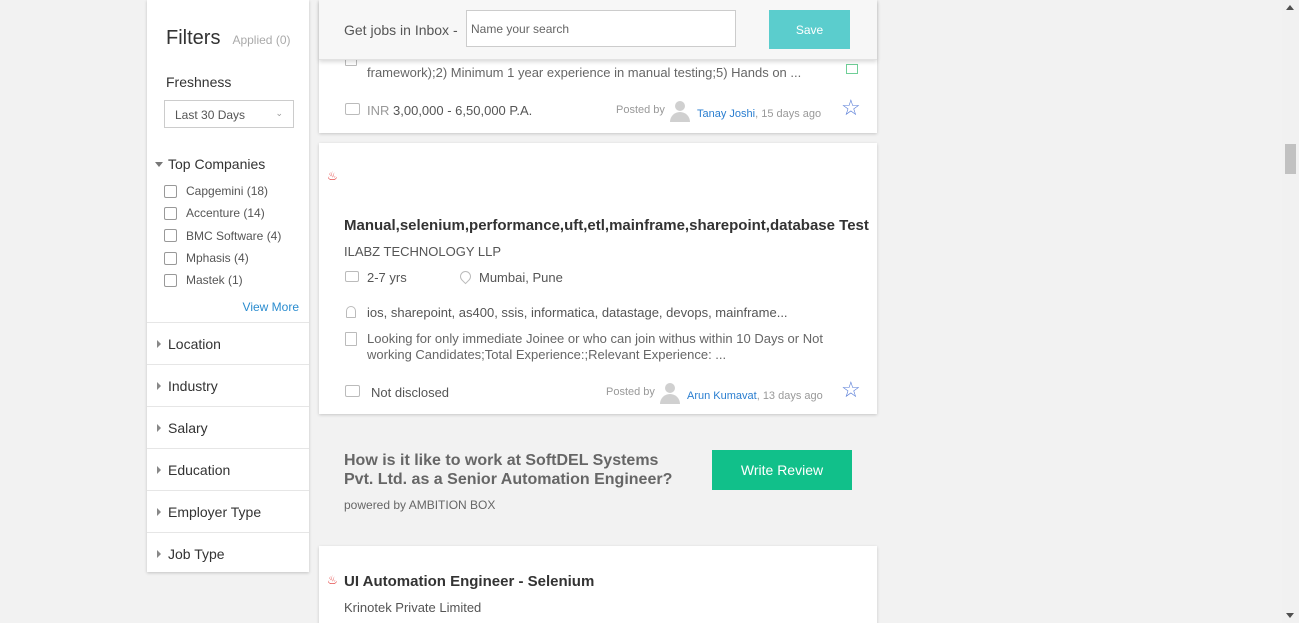  Describe the element at coordinates (782, 470) in the screenshot. I see `write-review-button: Write Review` at that location.